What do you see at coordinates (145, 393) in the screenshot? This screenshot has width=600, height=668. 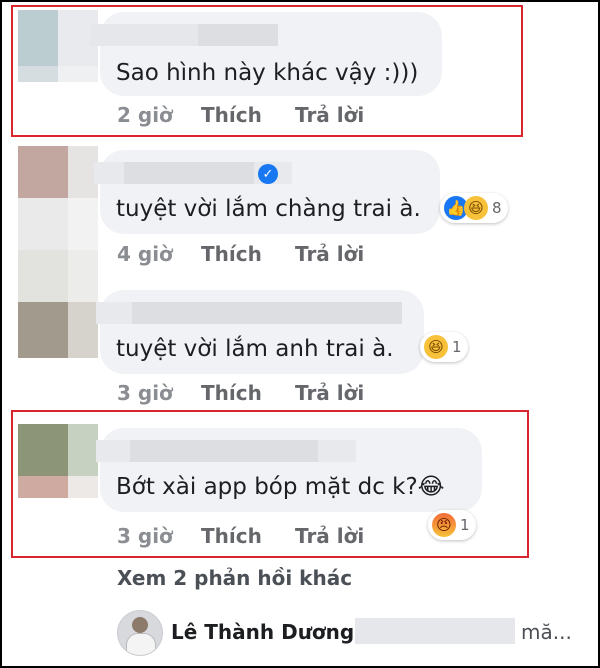 I see `timestamp: 3 giờ` at bounding box center [145, 393].